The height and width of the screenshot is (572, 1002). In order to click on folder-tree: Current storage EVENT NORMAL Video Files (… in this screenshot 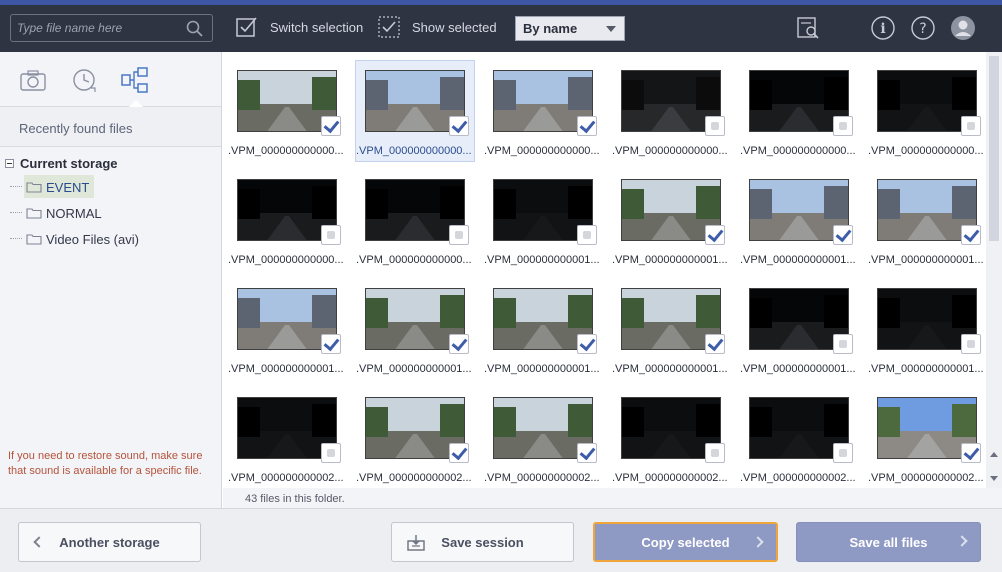, I will do `click(110, 199)`.